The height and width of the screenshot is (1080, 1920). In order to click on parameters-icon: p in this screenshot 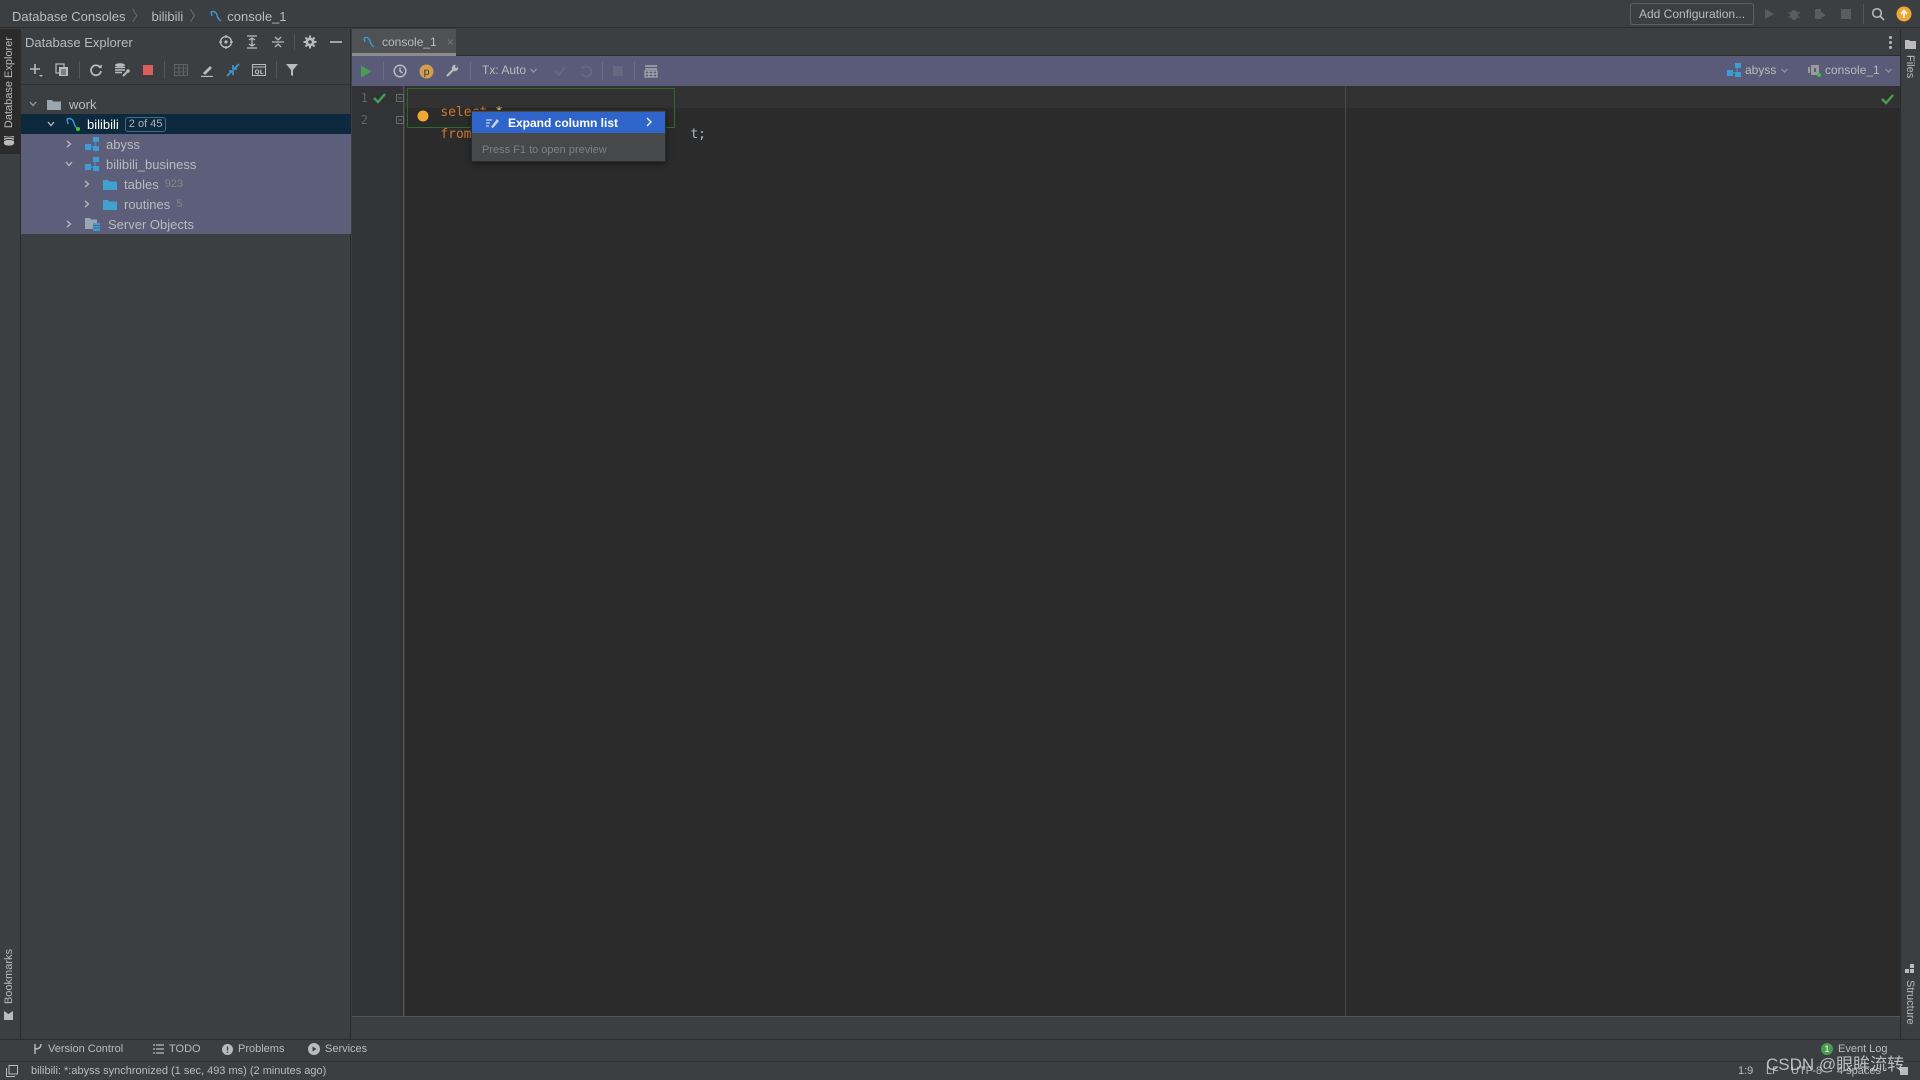, I will do `click(426, 71)`.